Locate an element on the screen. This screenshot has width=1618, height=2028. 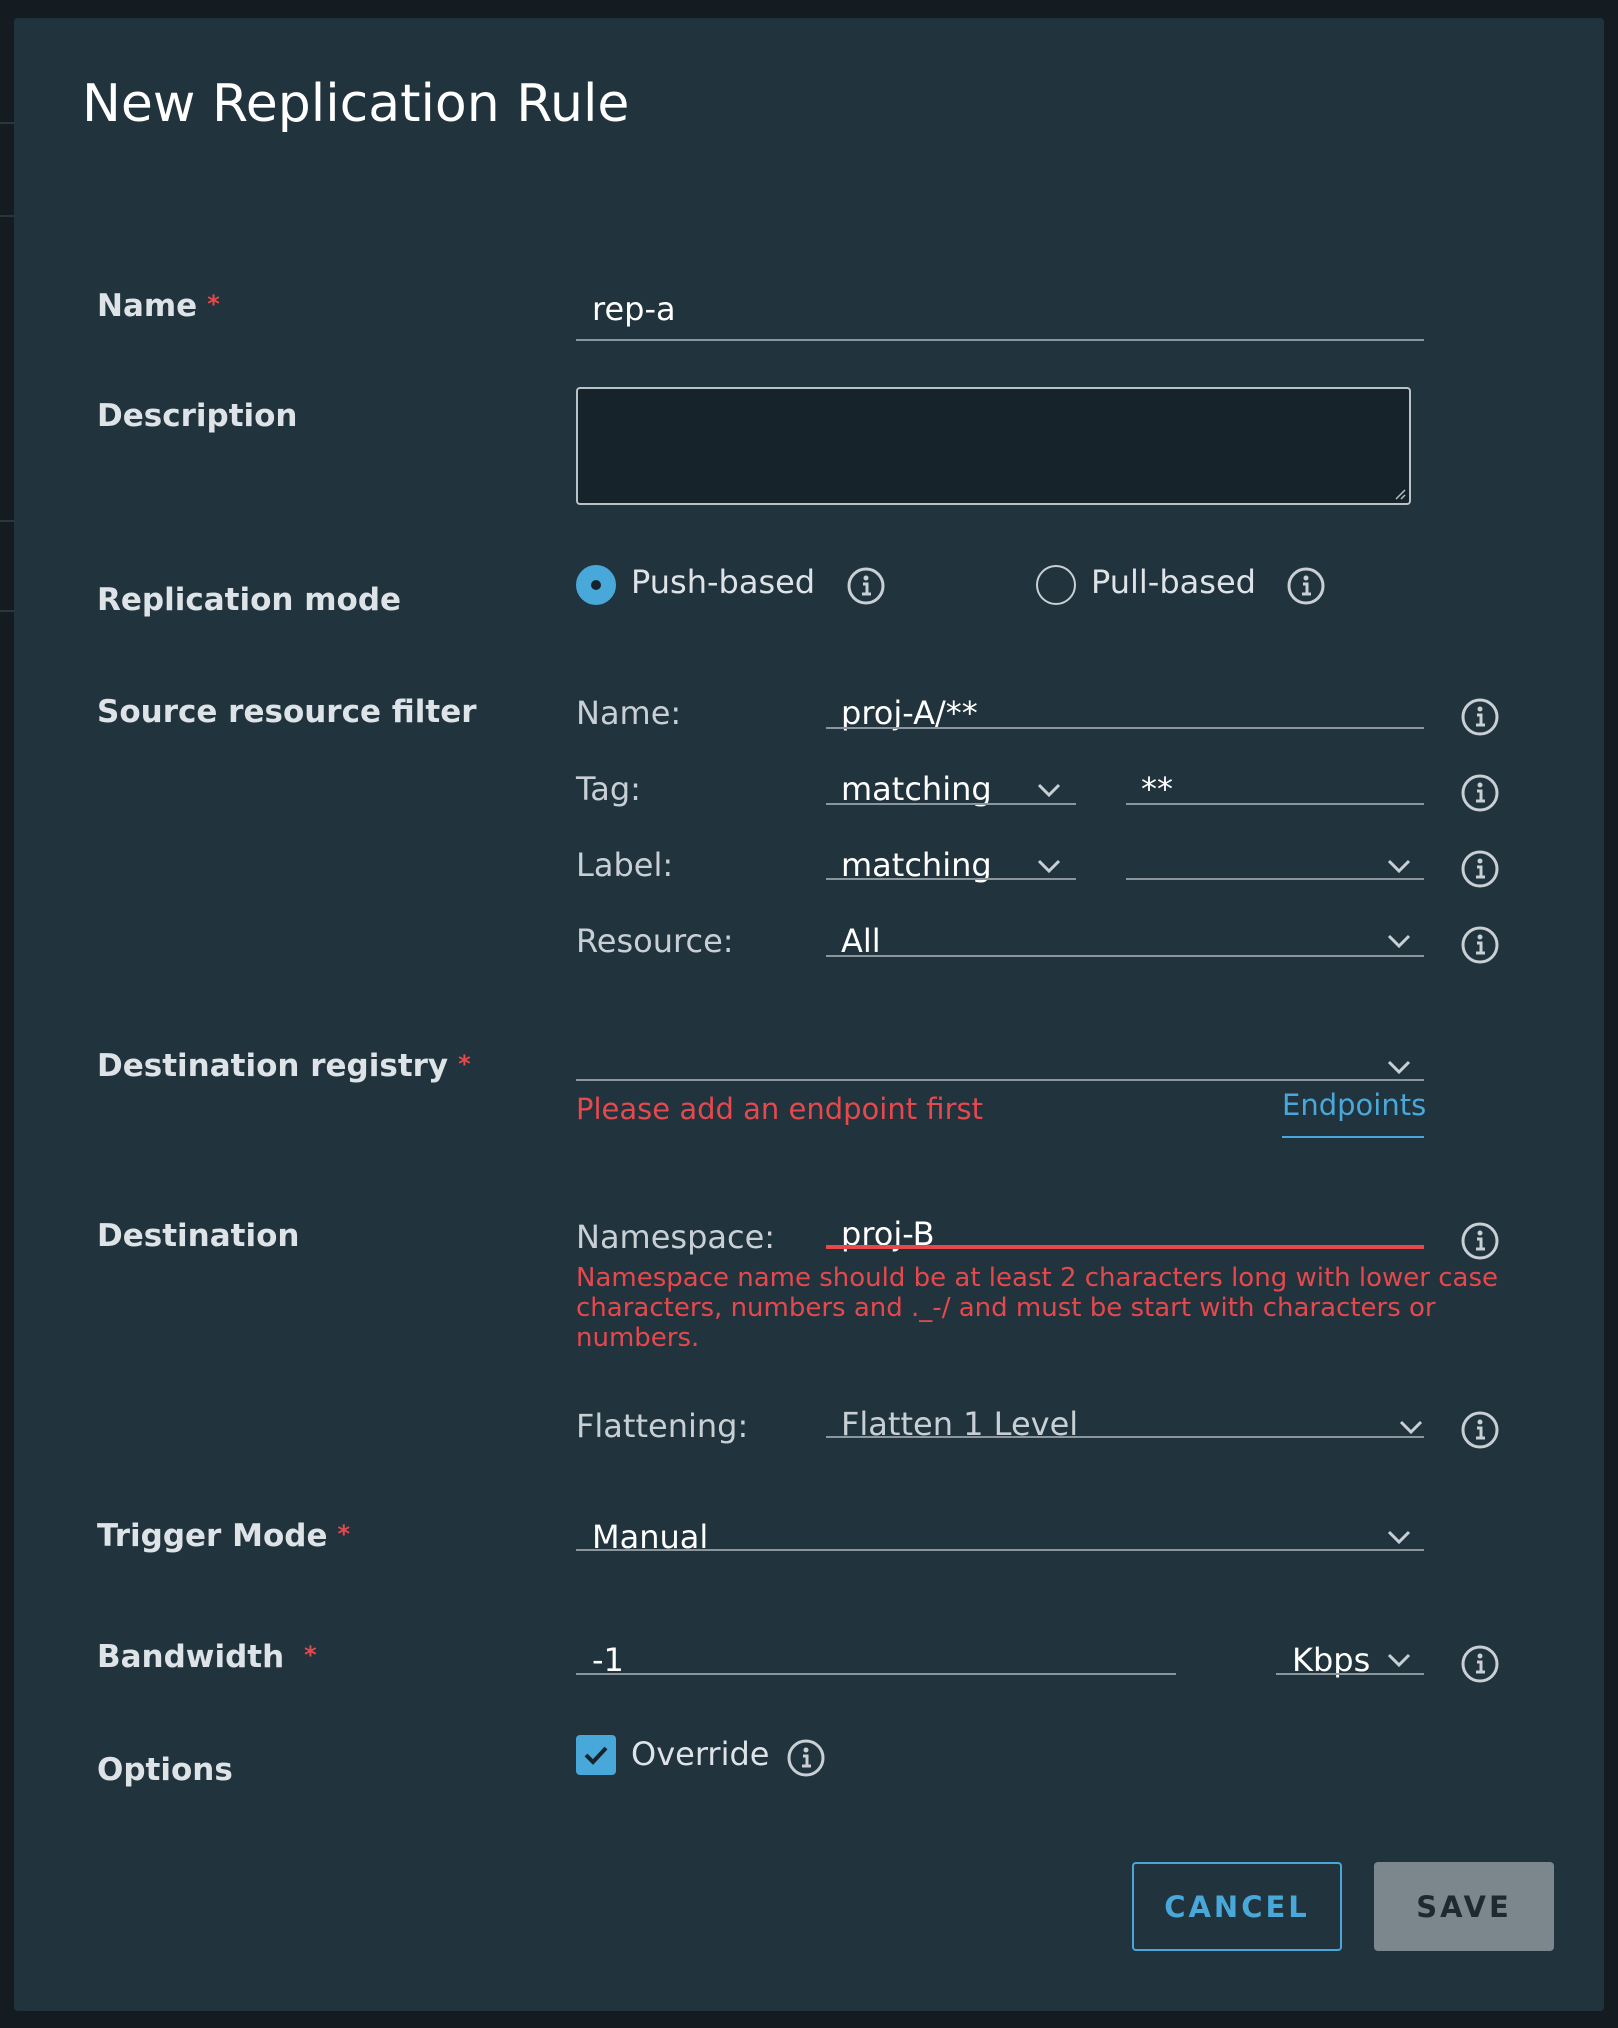
namespace-input-underline is located at coordinates (1125, 1247).